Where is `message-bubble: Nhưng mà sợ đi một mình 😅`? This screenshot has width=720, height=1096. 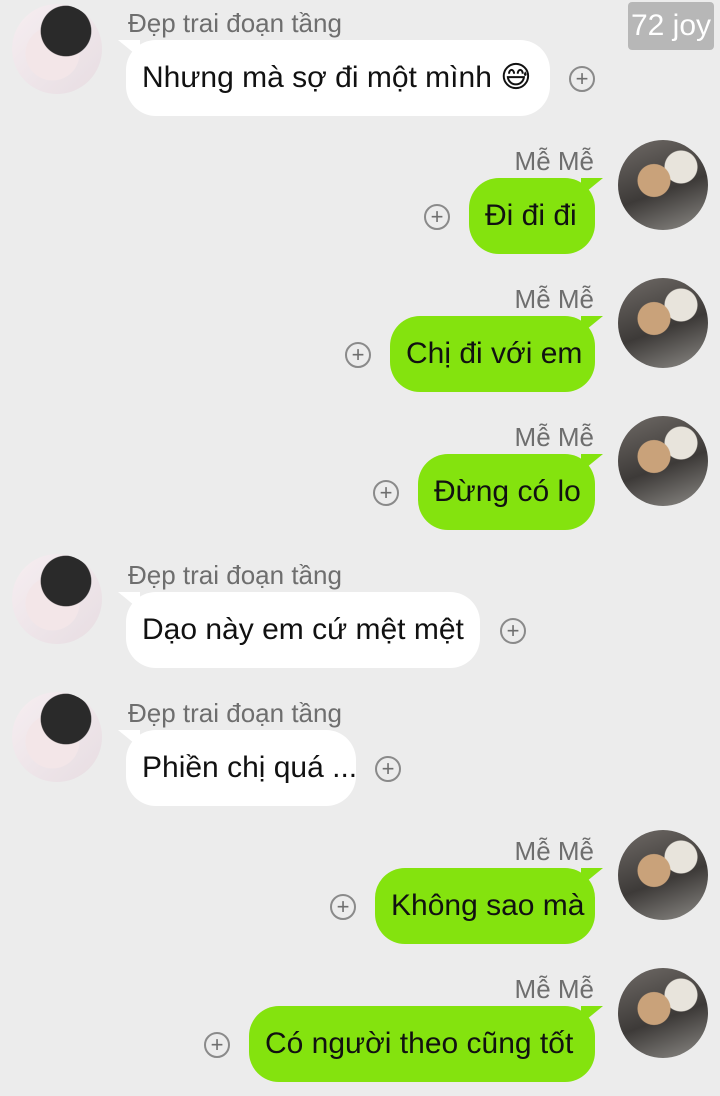
message-bubble: Nhưng mà sợ đi một mình 😅 is located at coordinates (334, 78).